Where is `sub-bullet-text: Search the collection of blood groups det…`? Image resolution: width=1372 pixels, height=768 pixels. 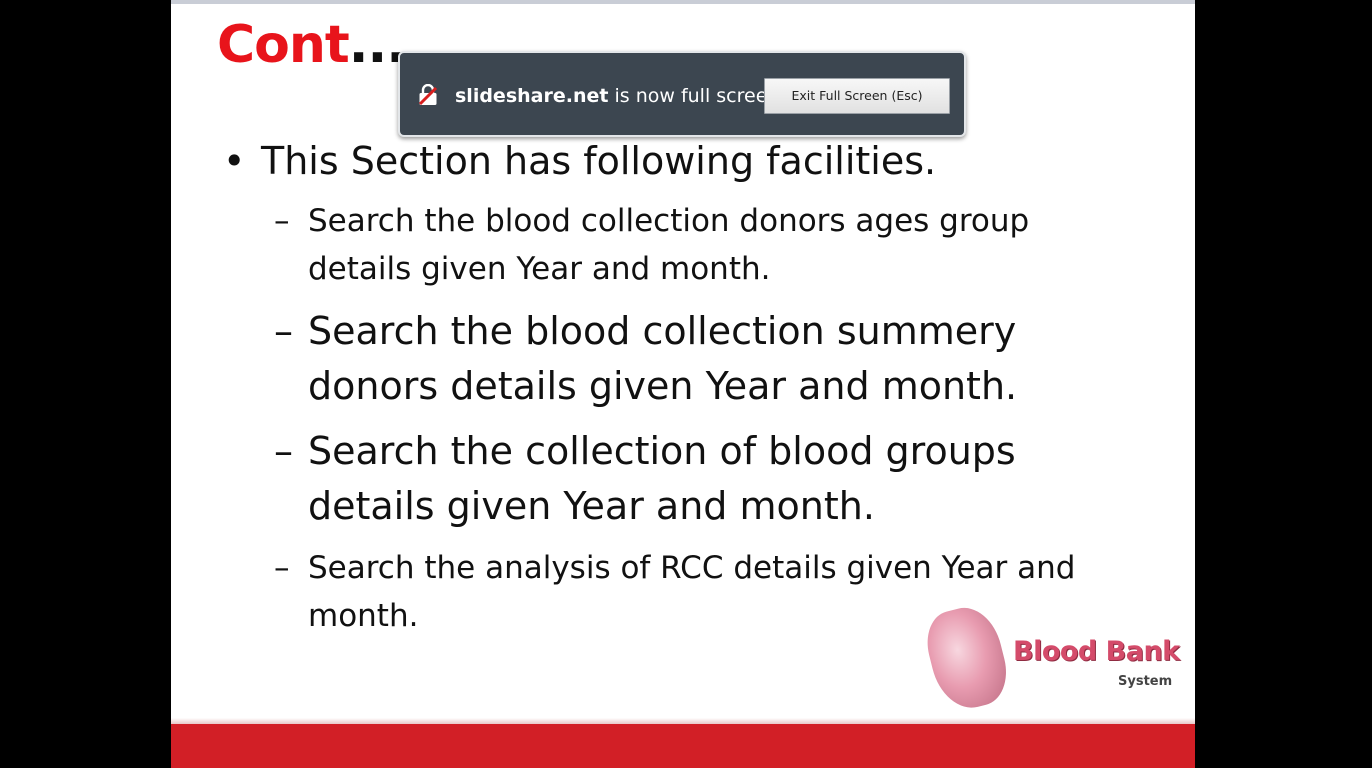
sub-bullet-text: Search the collection of blood groups det… is located at coordinates (662, 479).